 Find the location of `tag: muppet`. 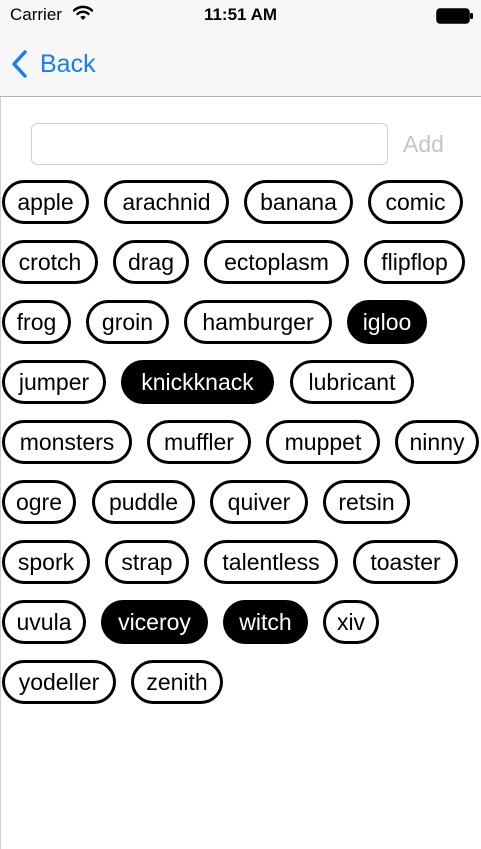

tag: muppet is located at coordinates (323, 442).